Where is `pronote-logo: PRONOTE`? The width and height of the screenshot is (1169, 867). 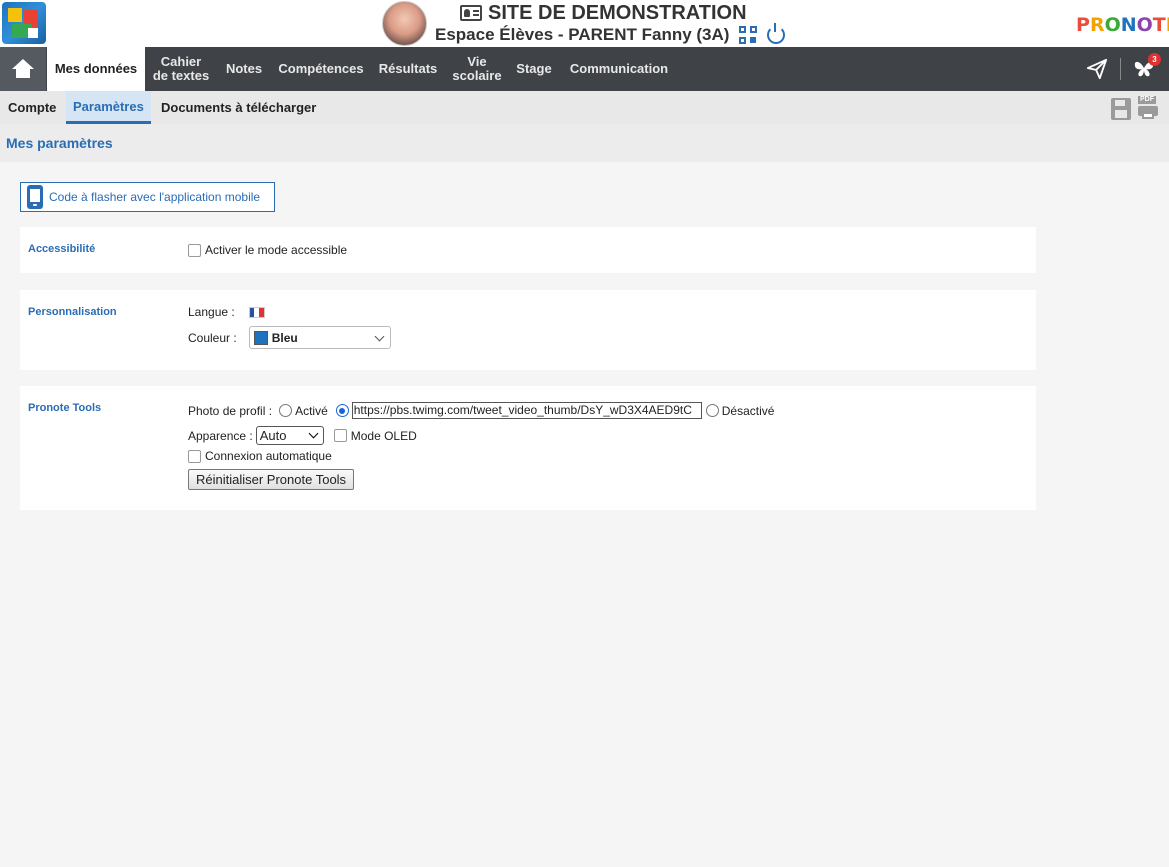
pronote-logo: PRONOTE is located at coordinates (1122, 25).